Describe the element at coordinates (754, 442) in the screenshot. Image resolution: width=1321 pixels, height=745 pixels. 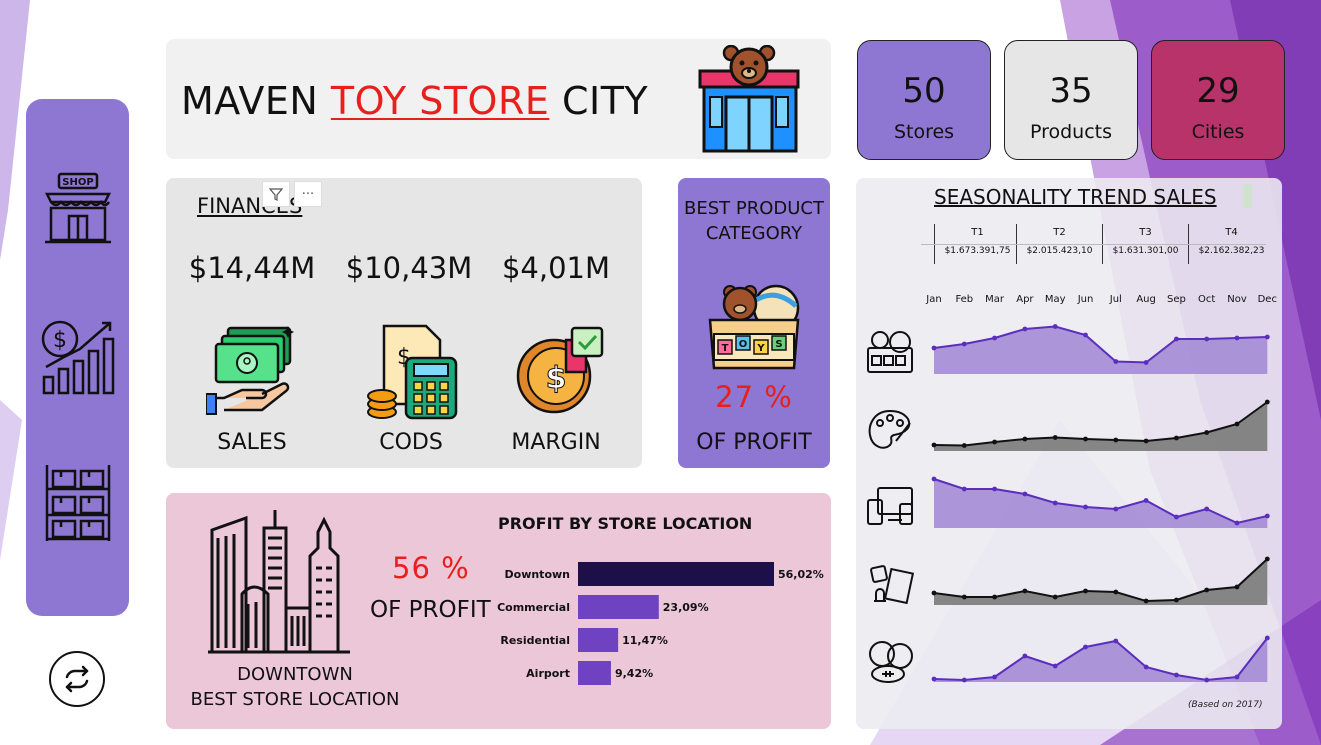
I see `best-product-of-profit: OF PROFIT` at that location.